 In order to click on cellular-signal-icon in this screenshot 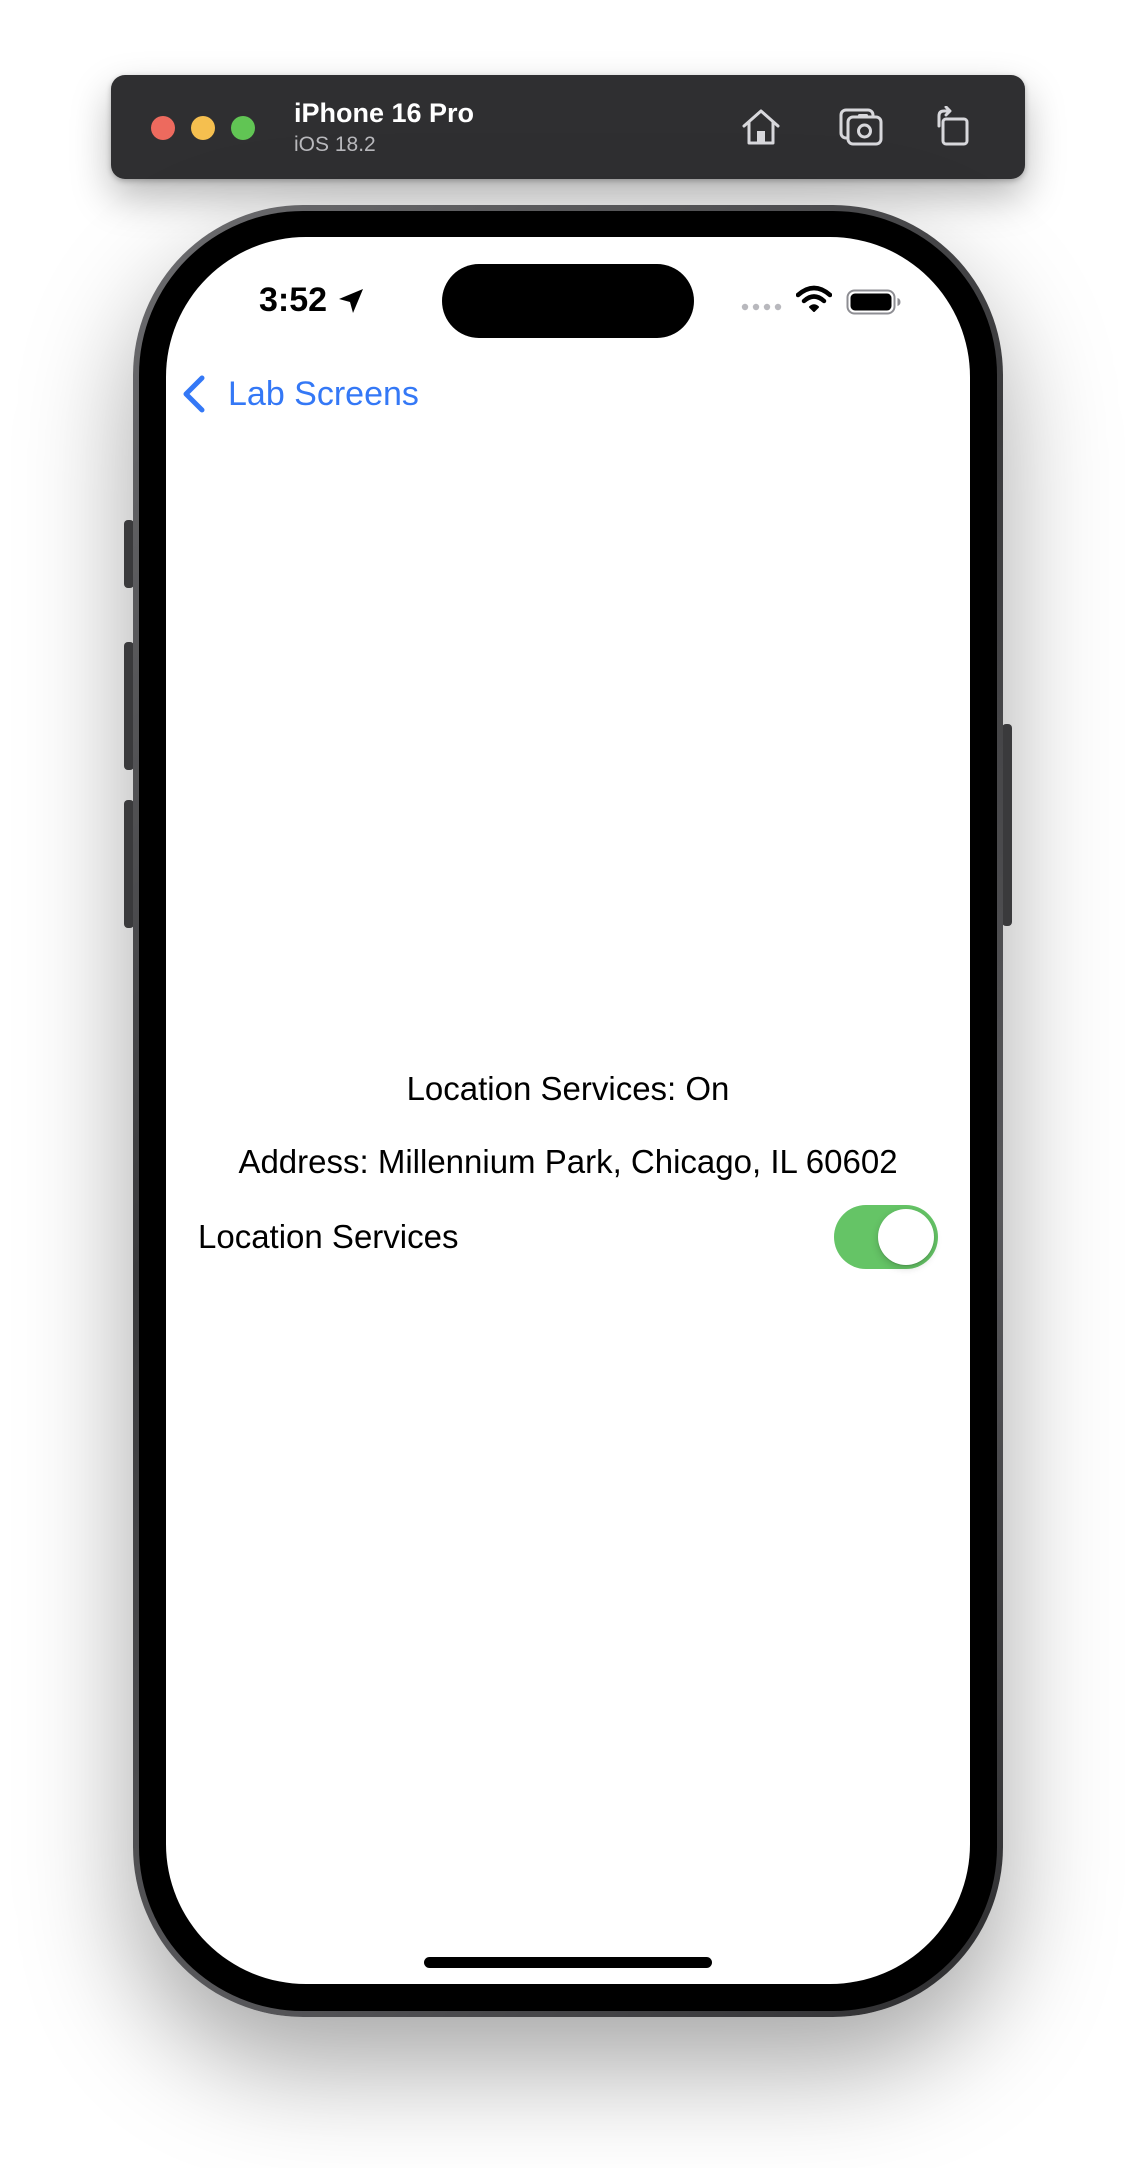, I will do `click(761, 307)`.